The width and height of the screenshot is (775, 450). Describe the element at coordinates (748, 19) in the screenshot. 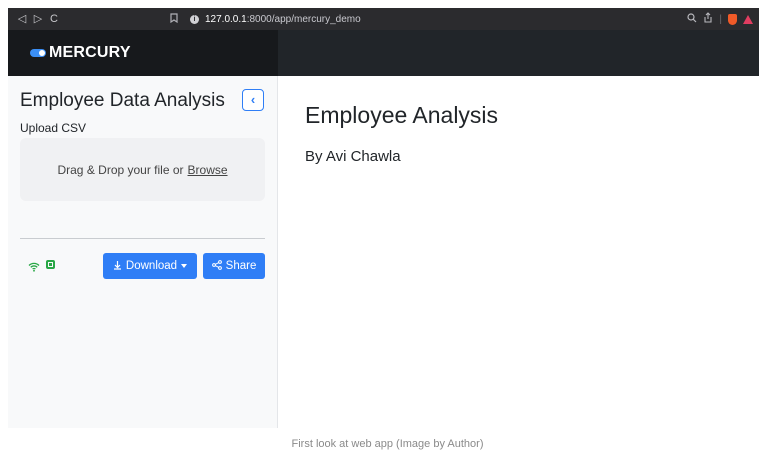

I see `rewards-icon` at that location.